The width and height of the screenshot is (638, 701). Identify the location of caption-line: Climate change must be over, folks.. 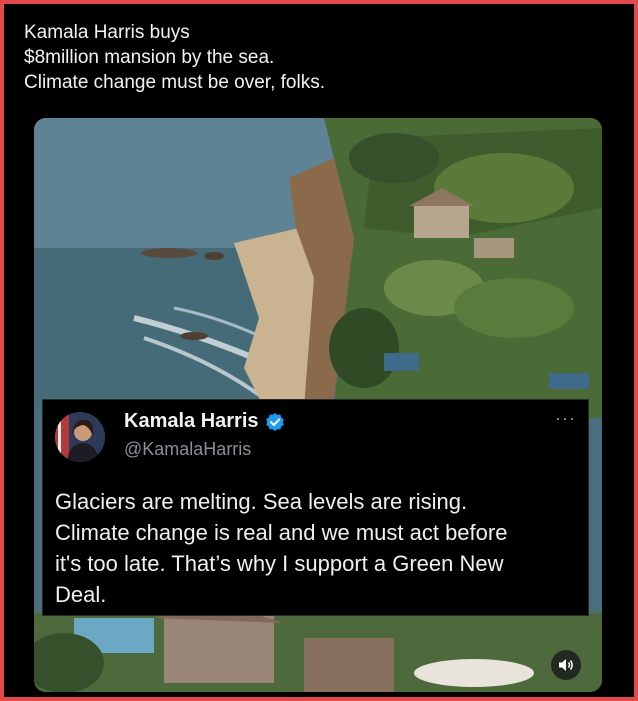
(174, 82).